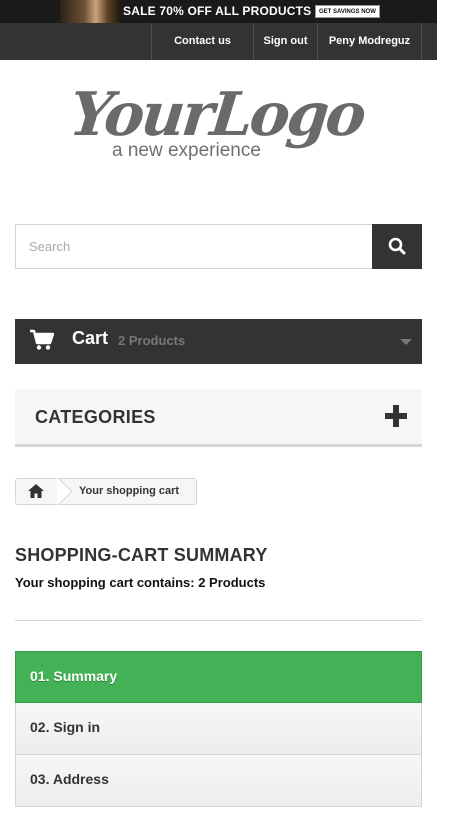 This screenshot has height=814, width=454. Describe the element at coordinates (218, 341) in the screenshot. I see `cart-block: Cart 2 Products` at that location.